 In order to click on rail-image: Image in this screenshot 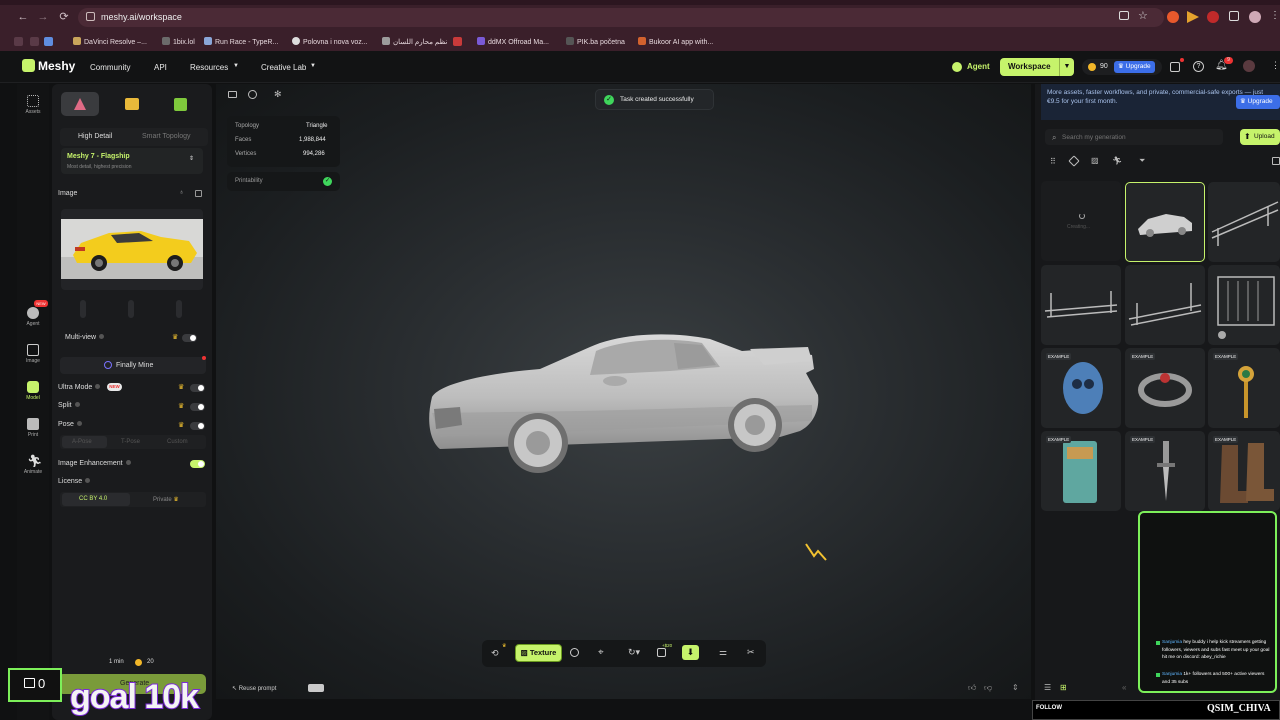, I will do `click(33, 354)`.